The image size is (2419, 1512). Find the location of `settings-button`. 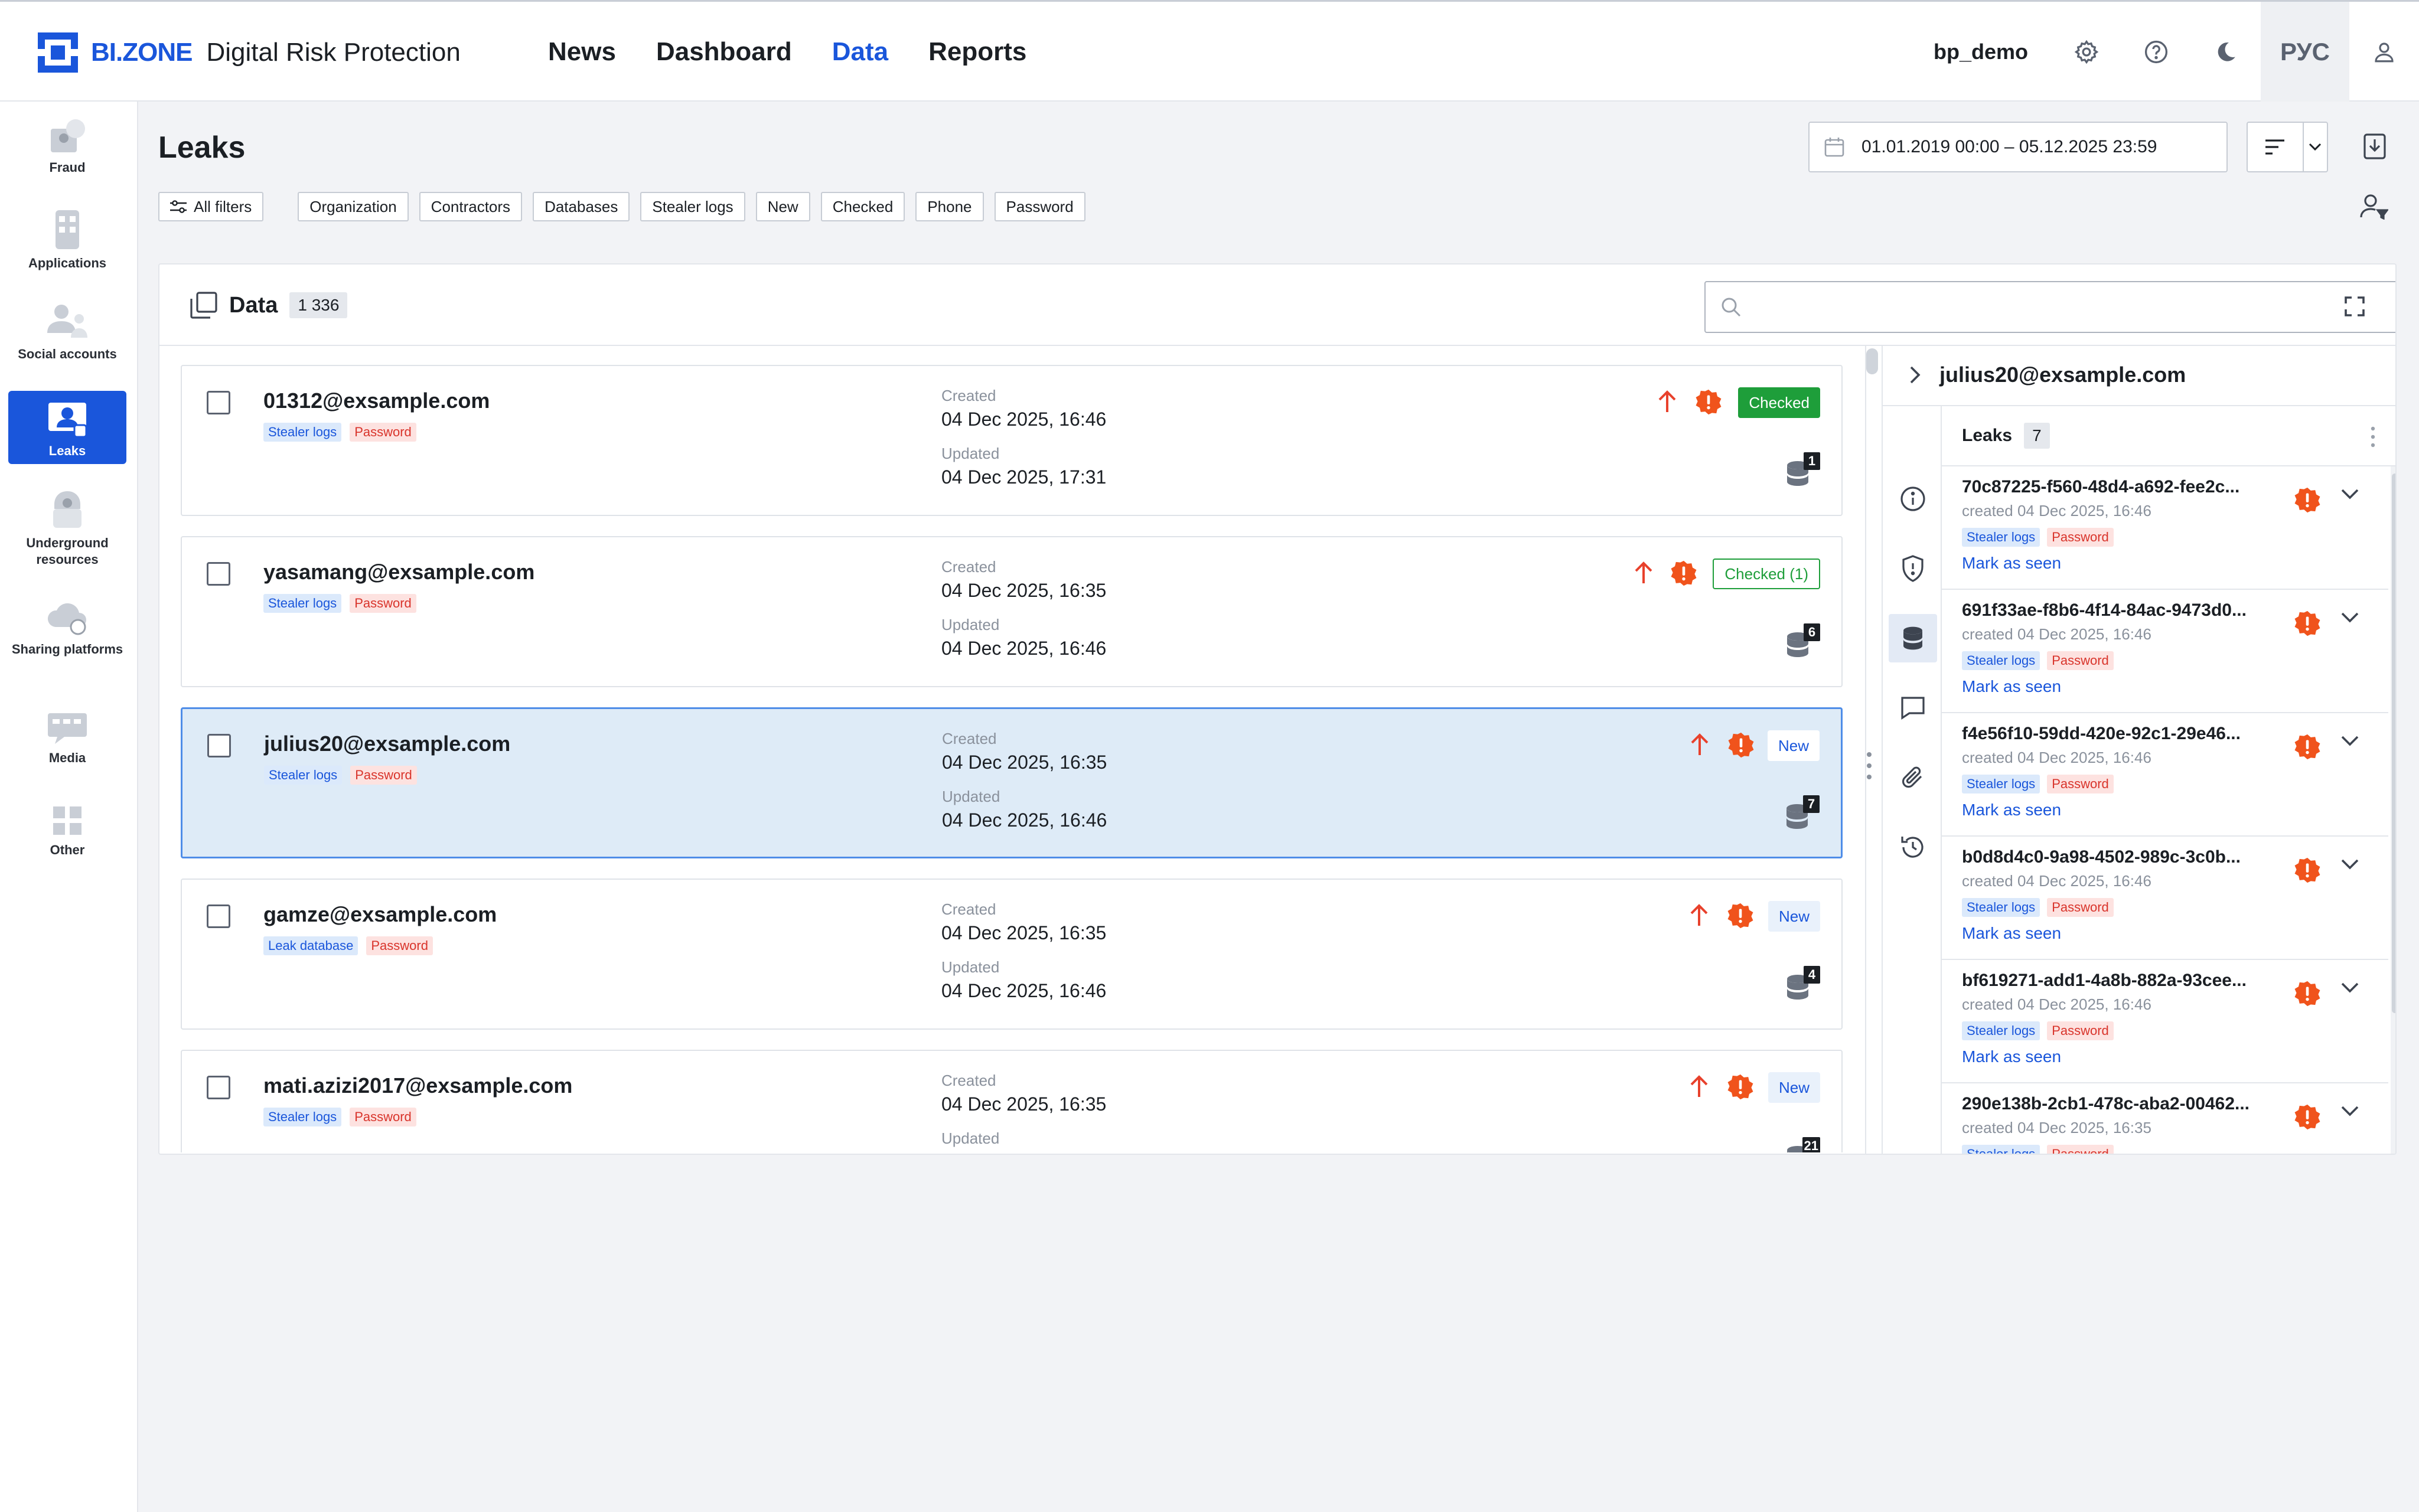

settings-button is located at coordinates (2086, 52).